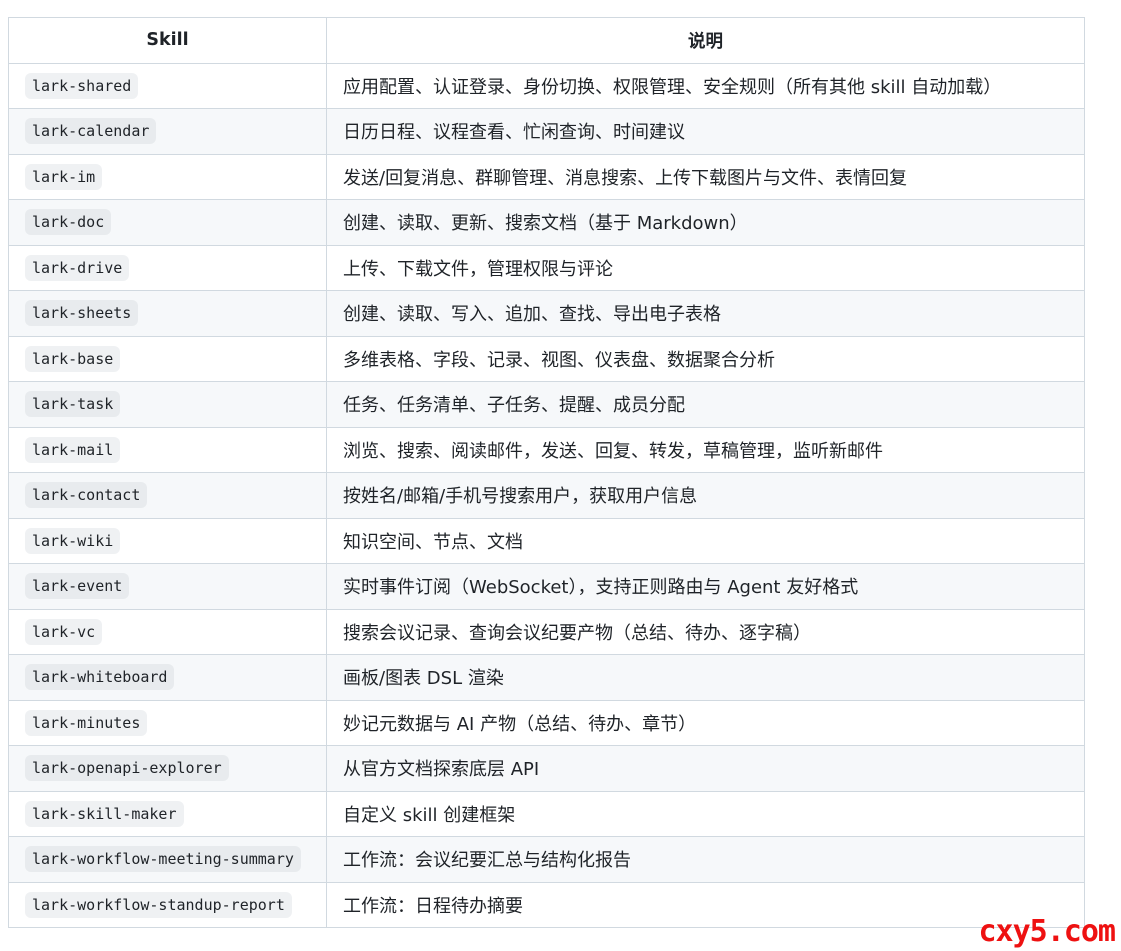 This screenshot has width=1121, height=951. What do you see at coordinates (705, 131) in the screenshot?
I see `description-cell: 日历日程、议程查看、忙闲查询、时间建议` at bounding box center [705, 131].